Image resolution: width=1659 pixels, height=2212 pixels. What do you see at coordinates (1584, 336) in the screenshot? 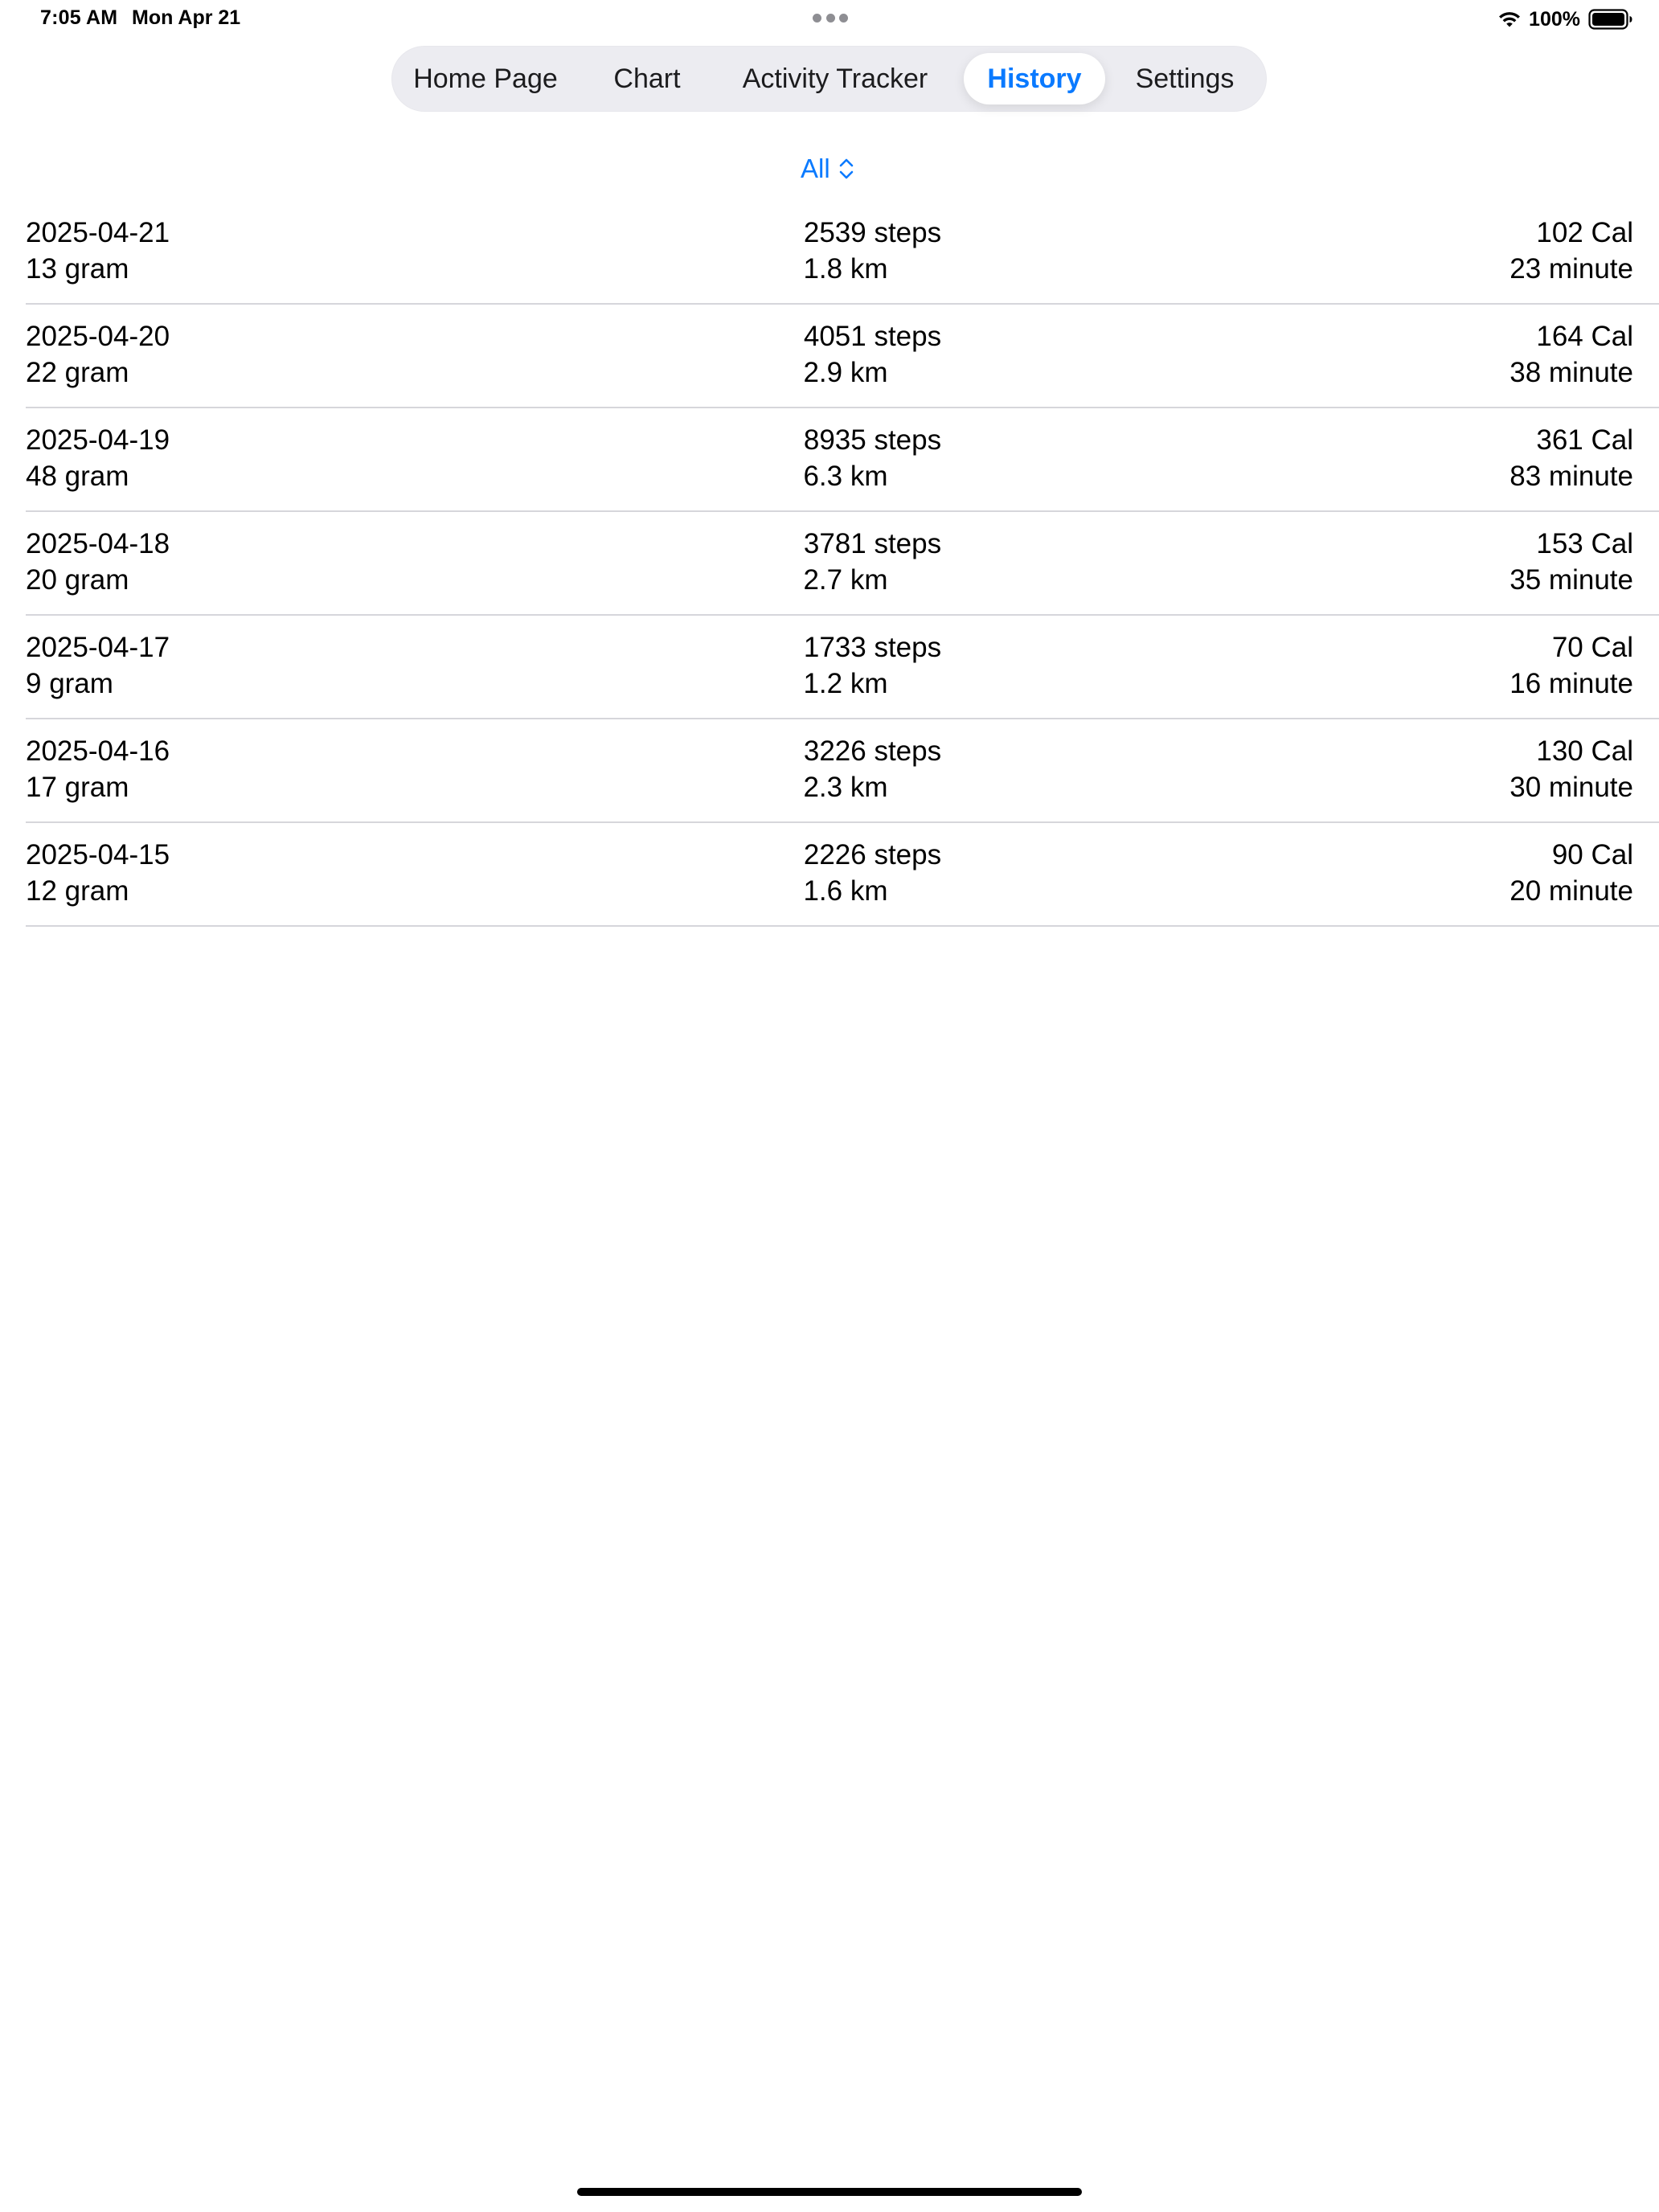
I see `row-calories: 164 Cal` at bounding box center [1584, 336].